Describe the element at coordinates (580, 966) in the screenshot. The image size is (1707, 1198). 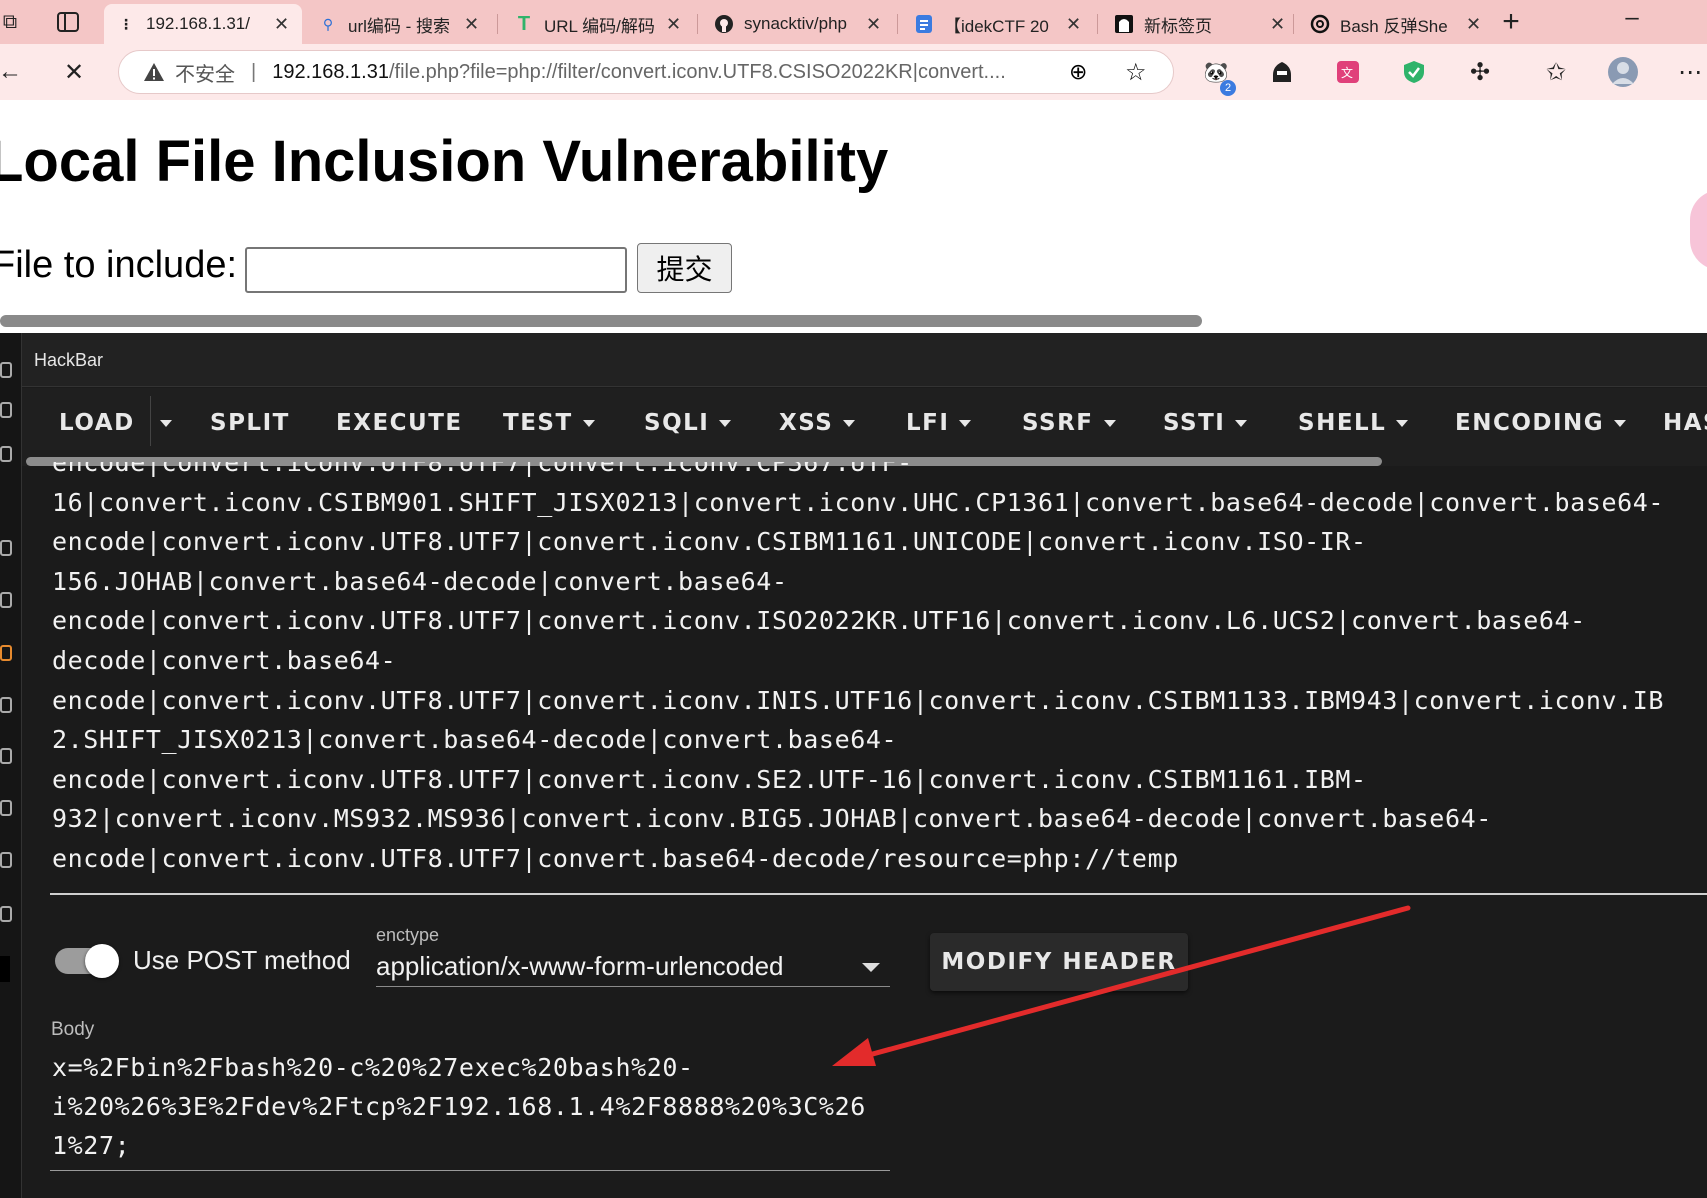
I see `enctype-select: application/x-www-form-urlencoded` at that location.